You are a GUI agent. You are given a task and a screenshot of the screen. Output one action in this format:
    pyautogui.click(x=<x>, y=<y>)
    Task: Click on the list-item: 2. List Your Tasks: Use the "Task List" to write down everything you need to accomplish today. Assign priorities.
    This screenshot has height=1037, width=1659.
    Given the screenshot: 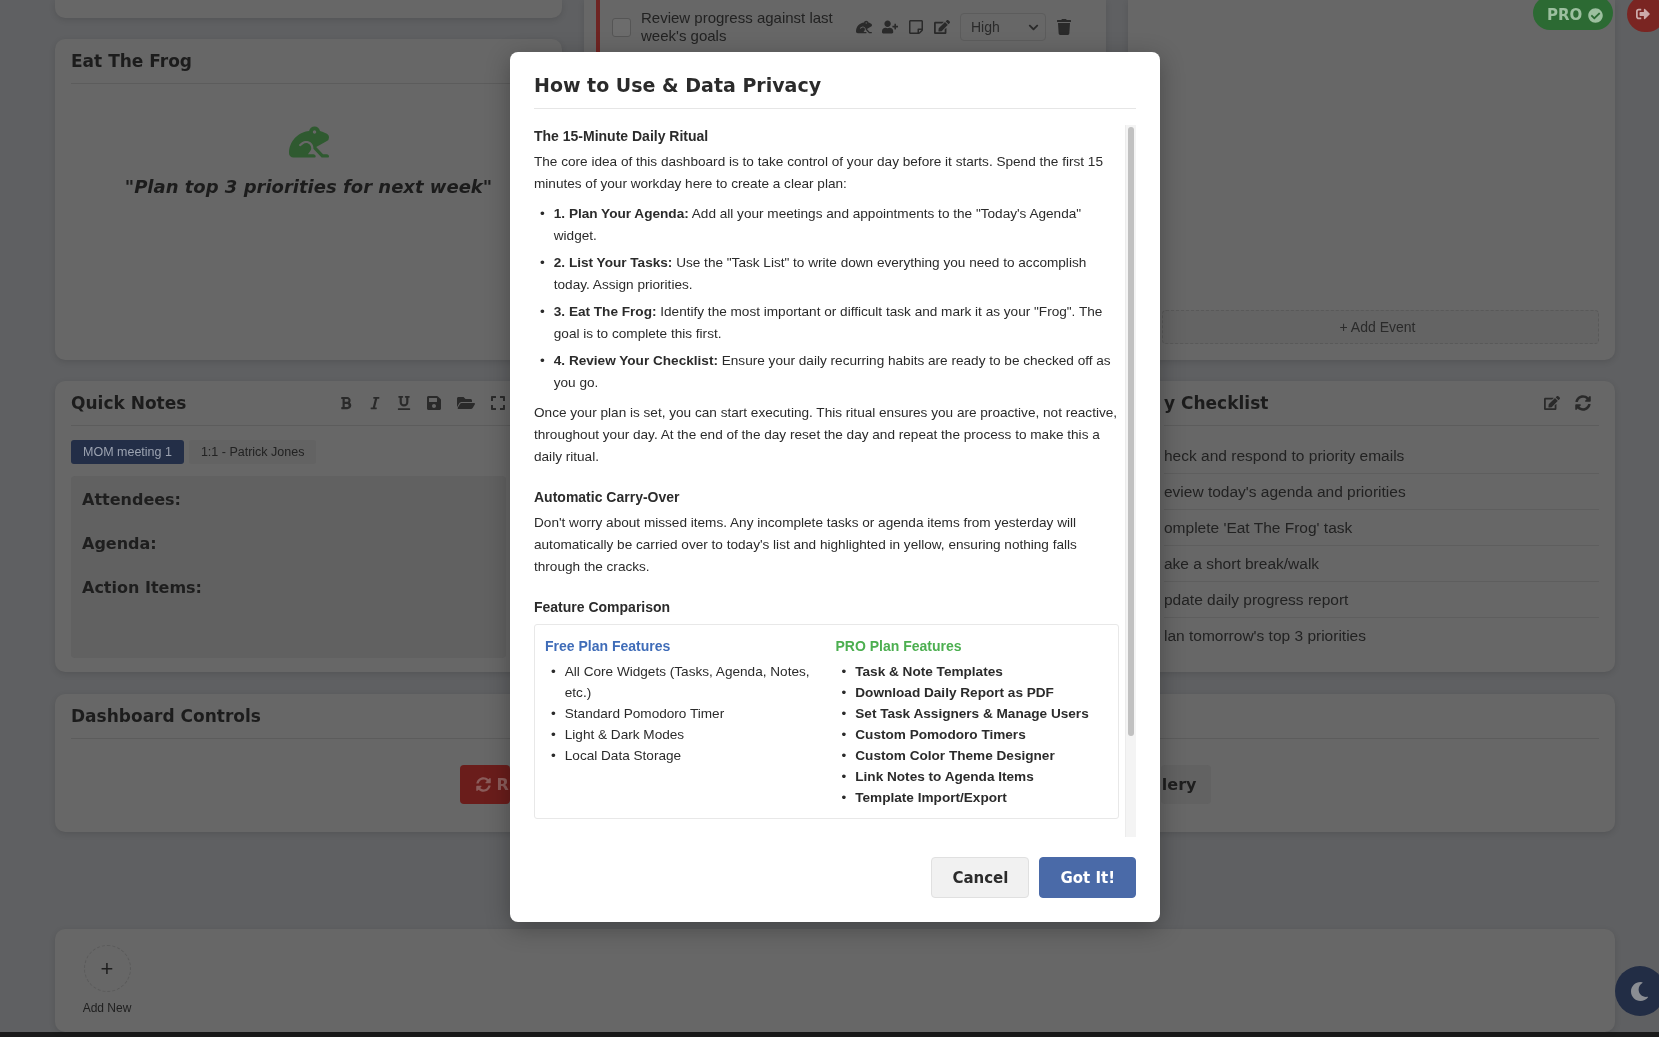 What is the action you would take?
    pyautogui.click(x=820, y=274)
    